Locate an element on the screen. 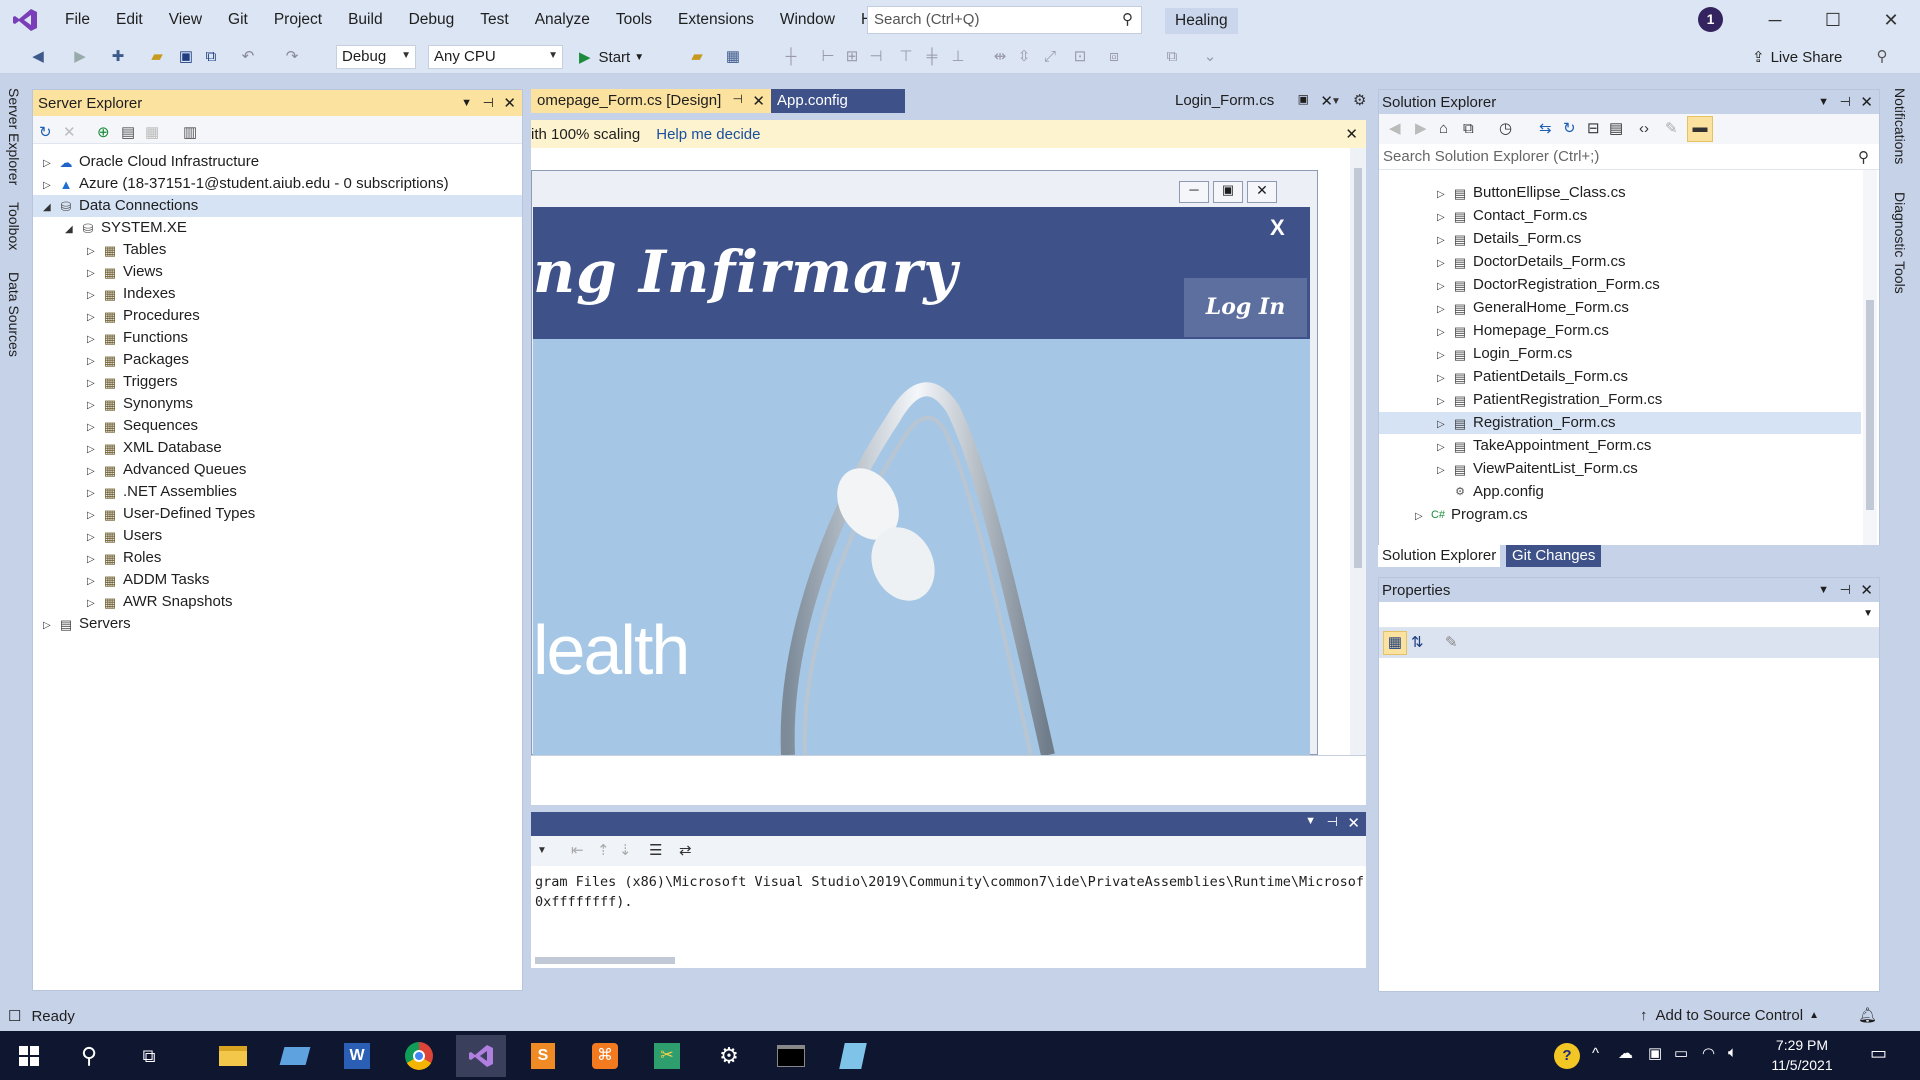  output-source-dropdown-icon: ▼ is located at coordinates (542, 851).